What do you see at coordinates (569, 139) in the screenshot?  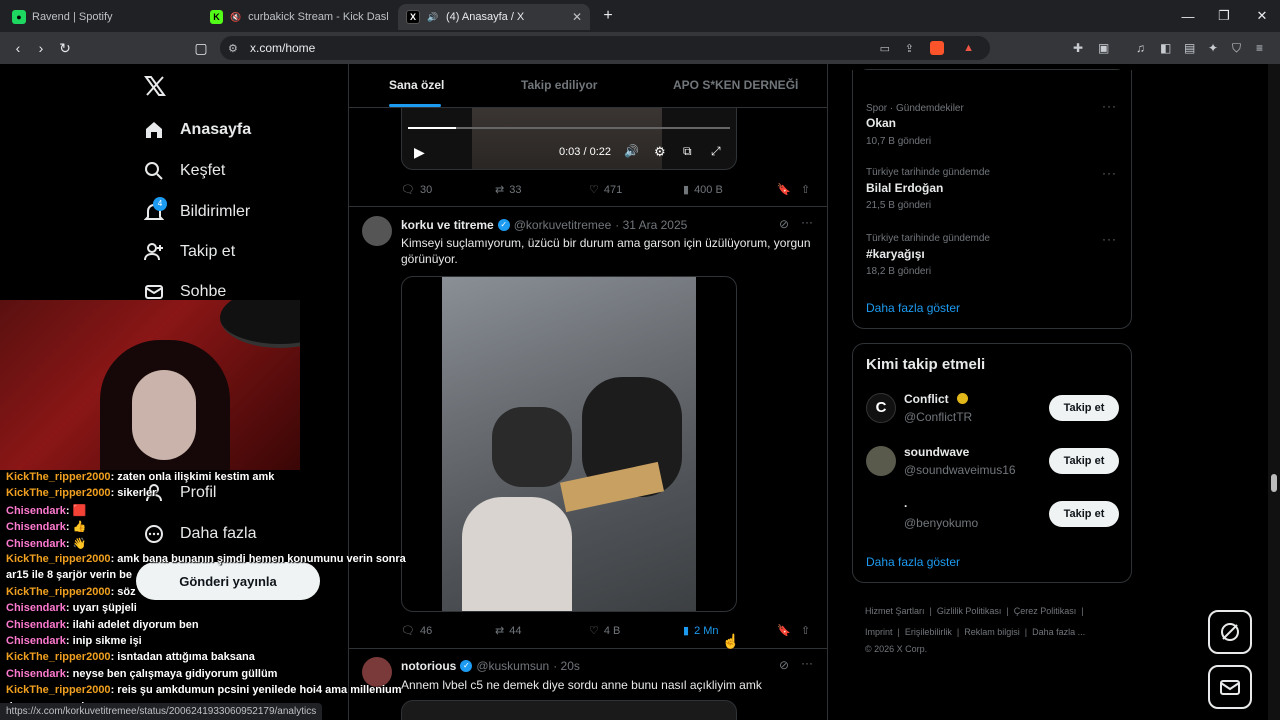 I see `video-player: ▶ 0:03 / 0:22 🔊 ⚙ ⧉ ⤢` at bounding box center [569, 139].